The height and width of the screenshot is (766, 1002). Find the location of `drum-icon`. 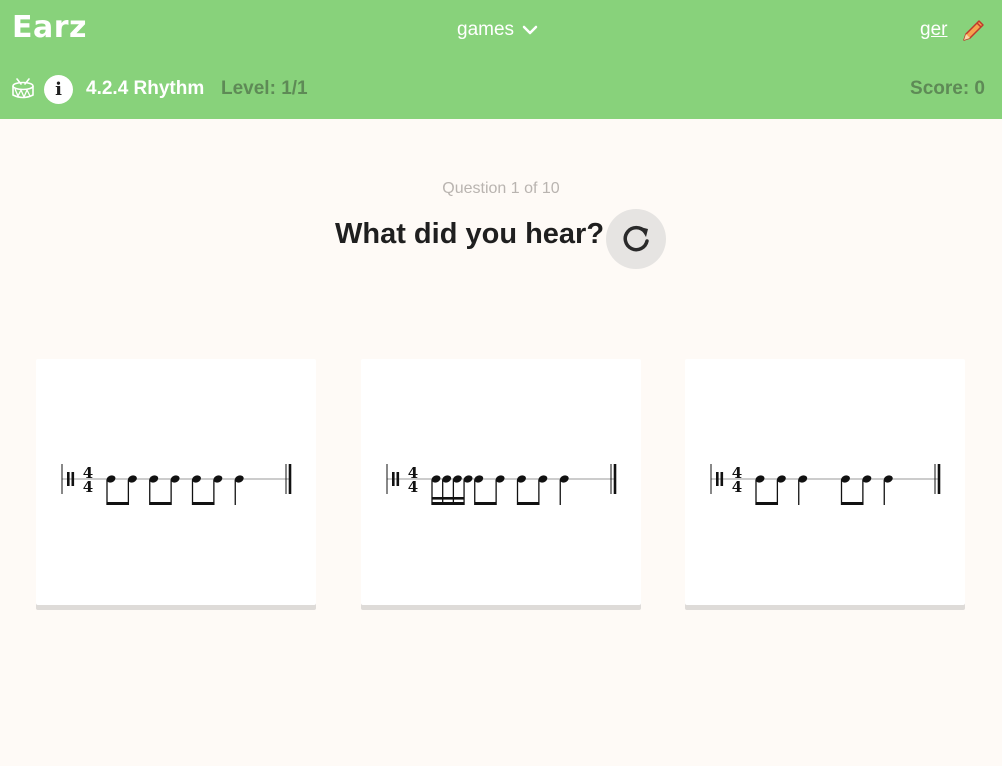

drum-icon is located at coordinates (23, 88).